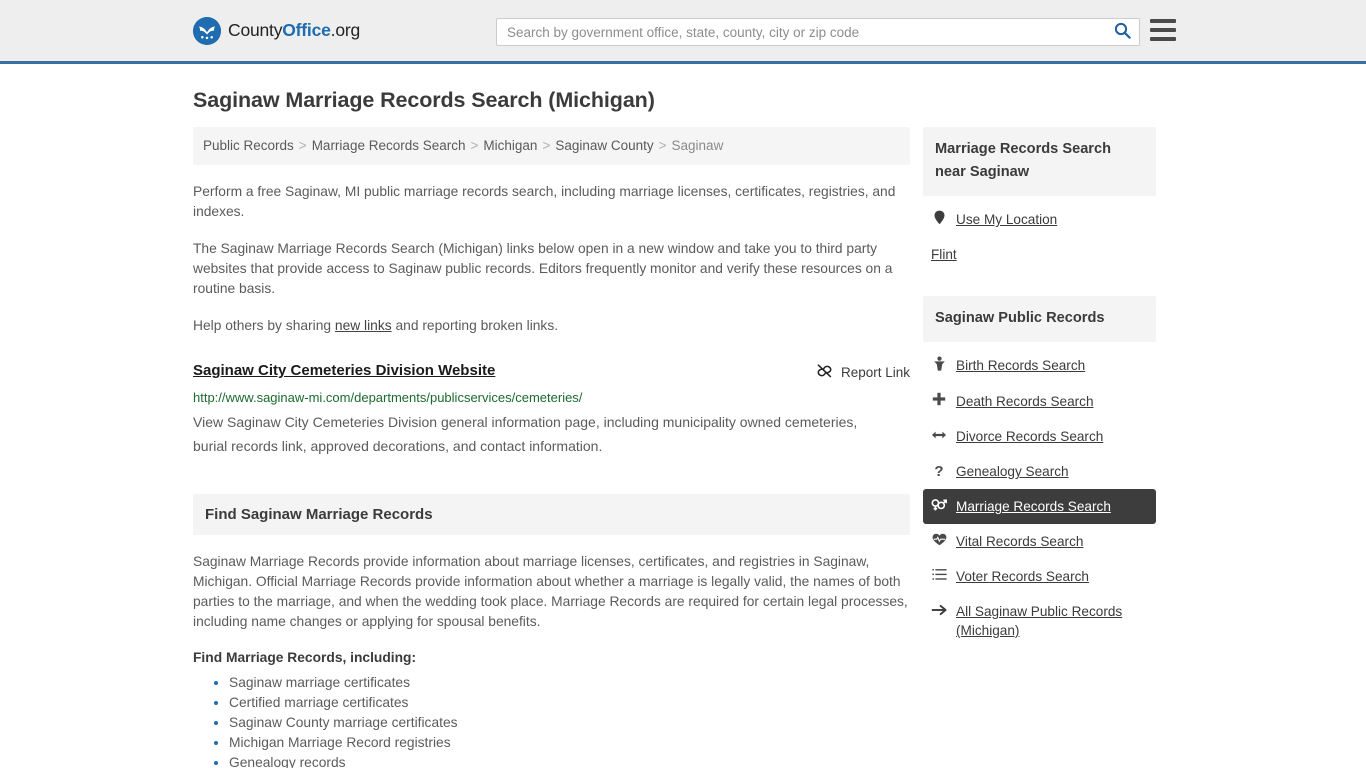 This screenshot has width=1366, height=768. What do you see at coordinates (1022, 576) in the screenshot?
I see `sidebar-item-label: Voter Records Search` at bounding box center [1022, 576].